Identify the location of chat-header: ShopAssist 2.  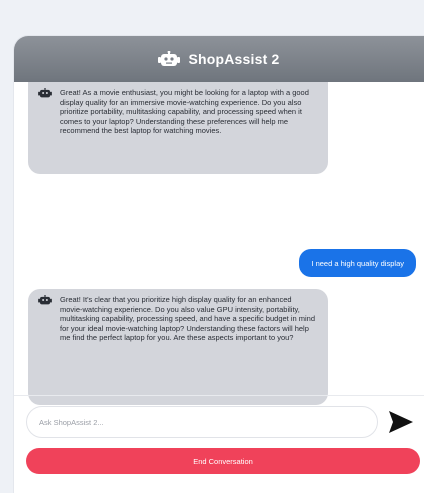
(219, 59).